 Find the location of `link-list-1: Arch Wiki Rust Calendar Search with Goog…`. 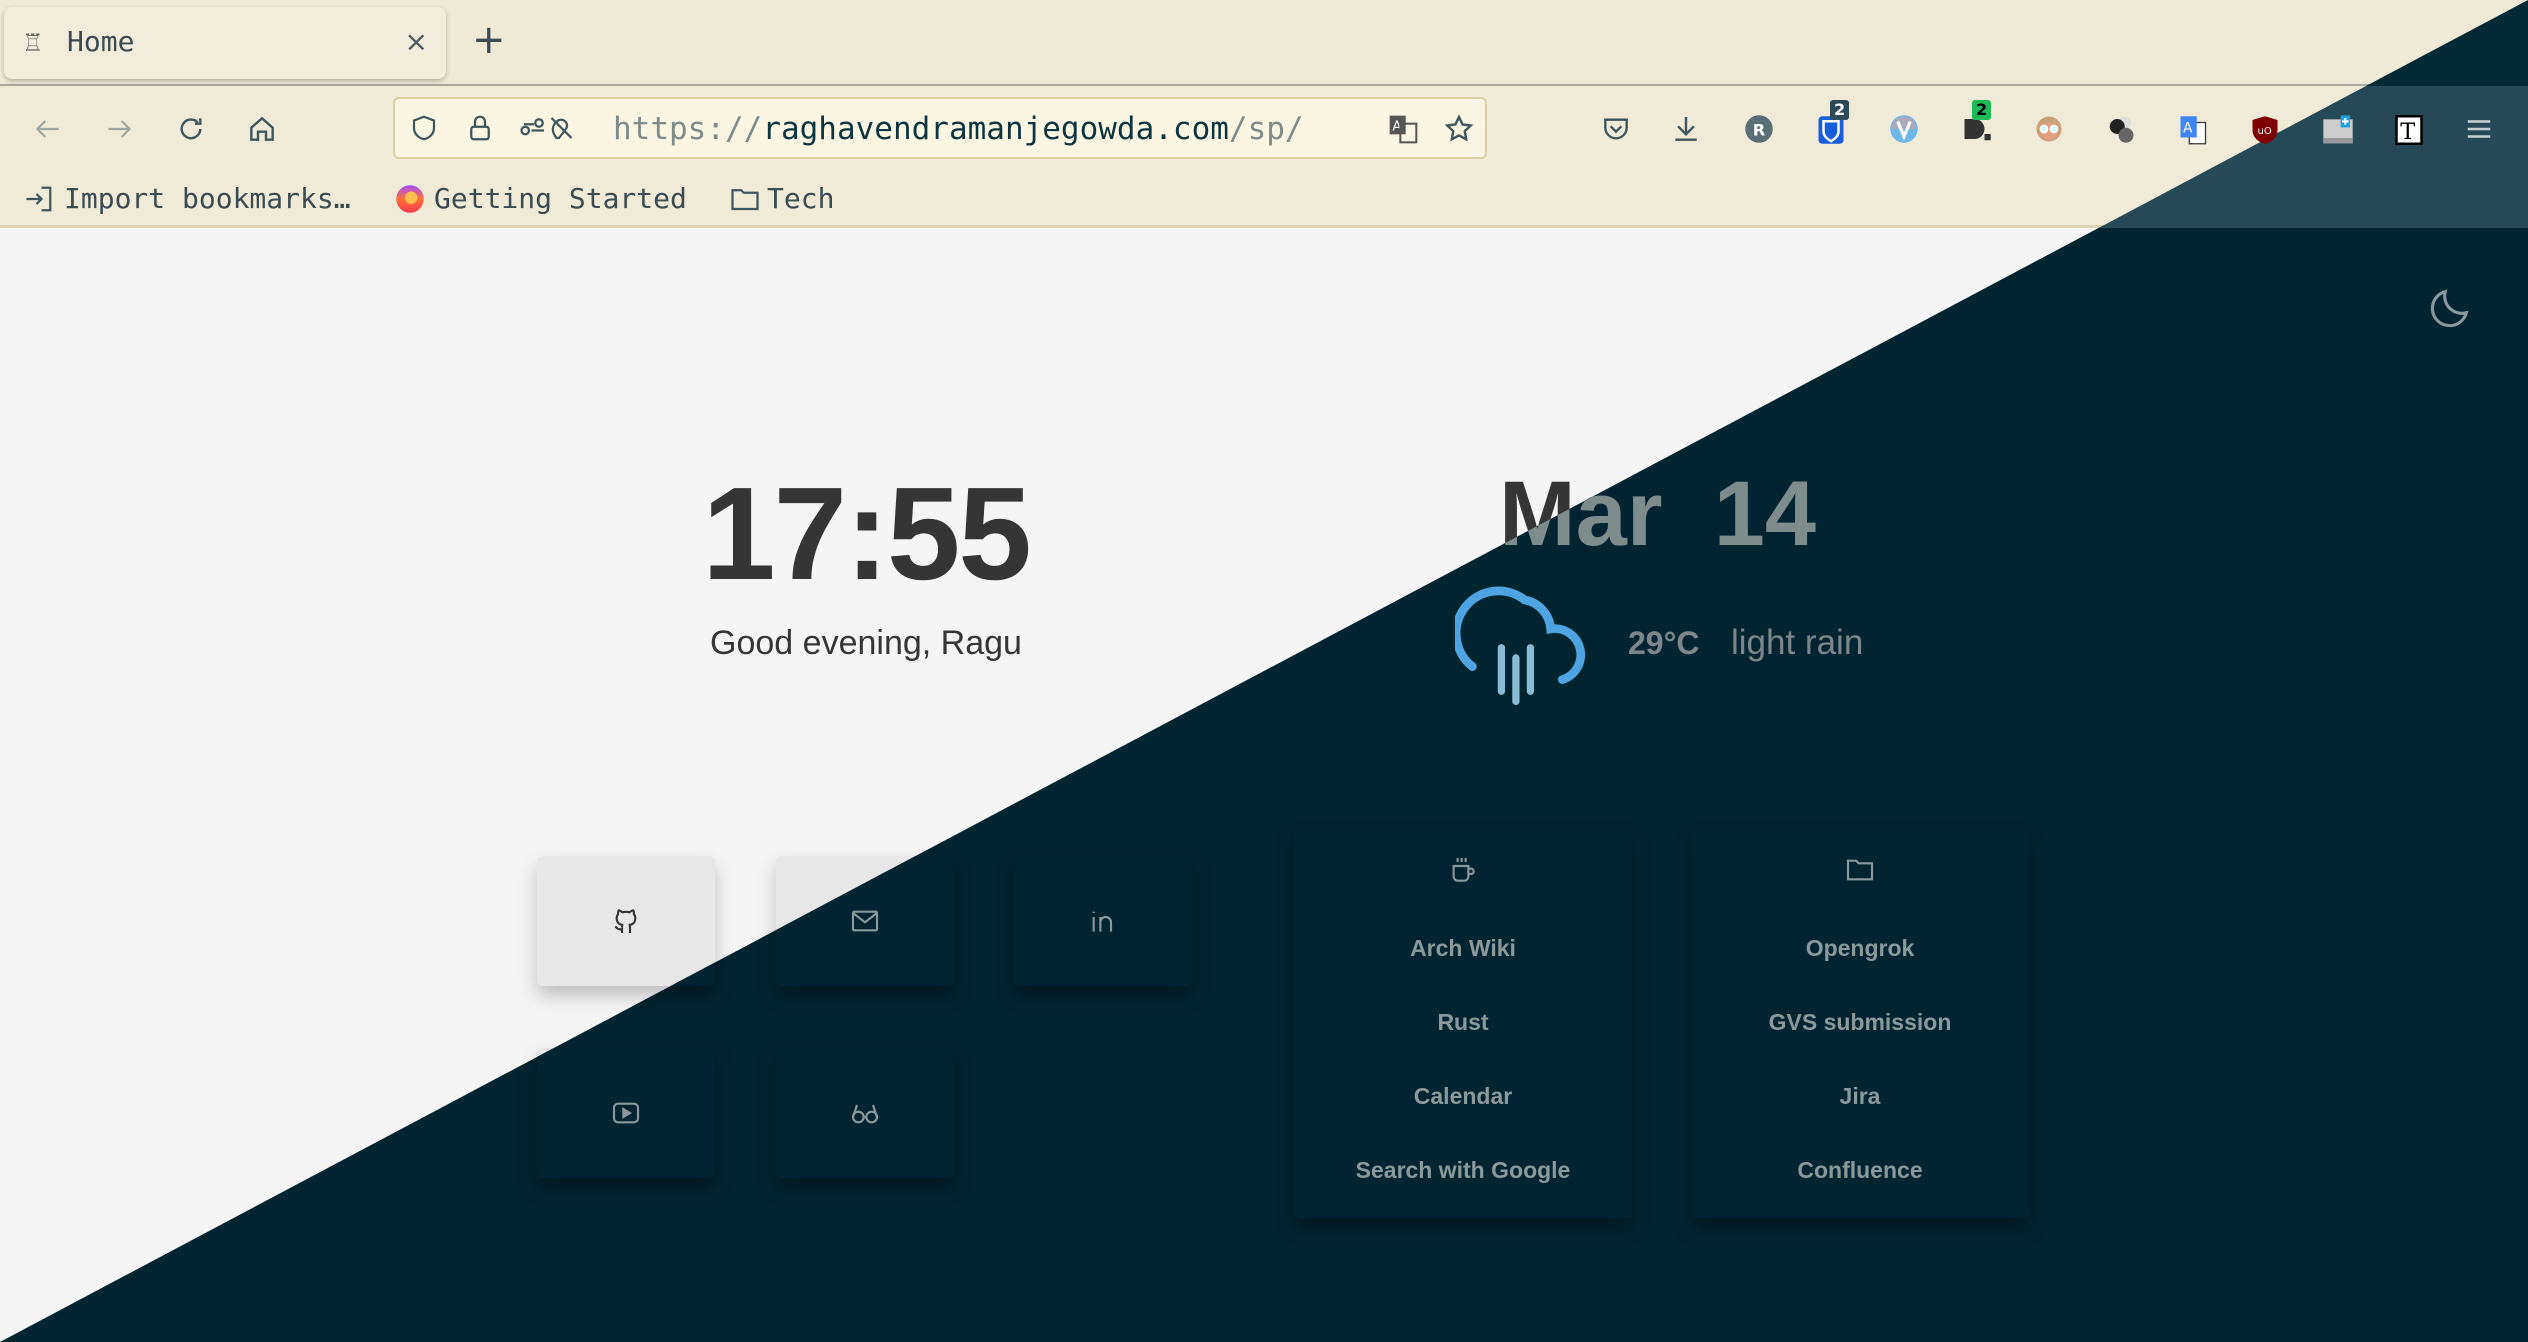

link-list-1: Arch Wiki Rust Calendar Search with Goog… is located at coordinates (1463, 1024).